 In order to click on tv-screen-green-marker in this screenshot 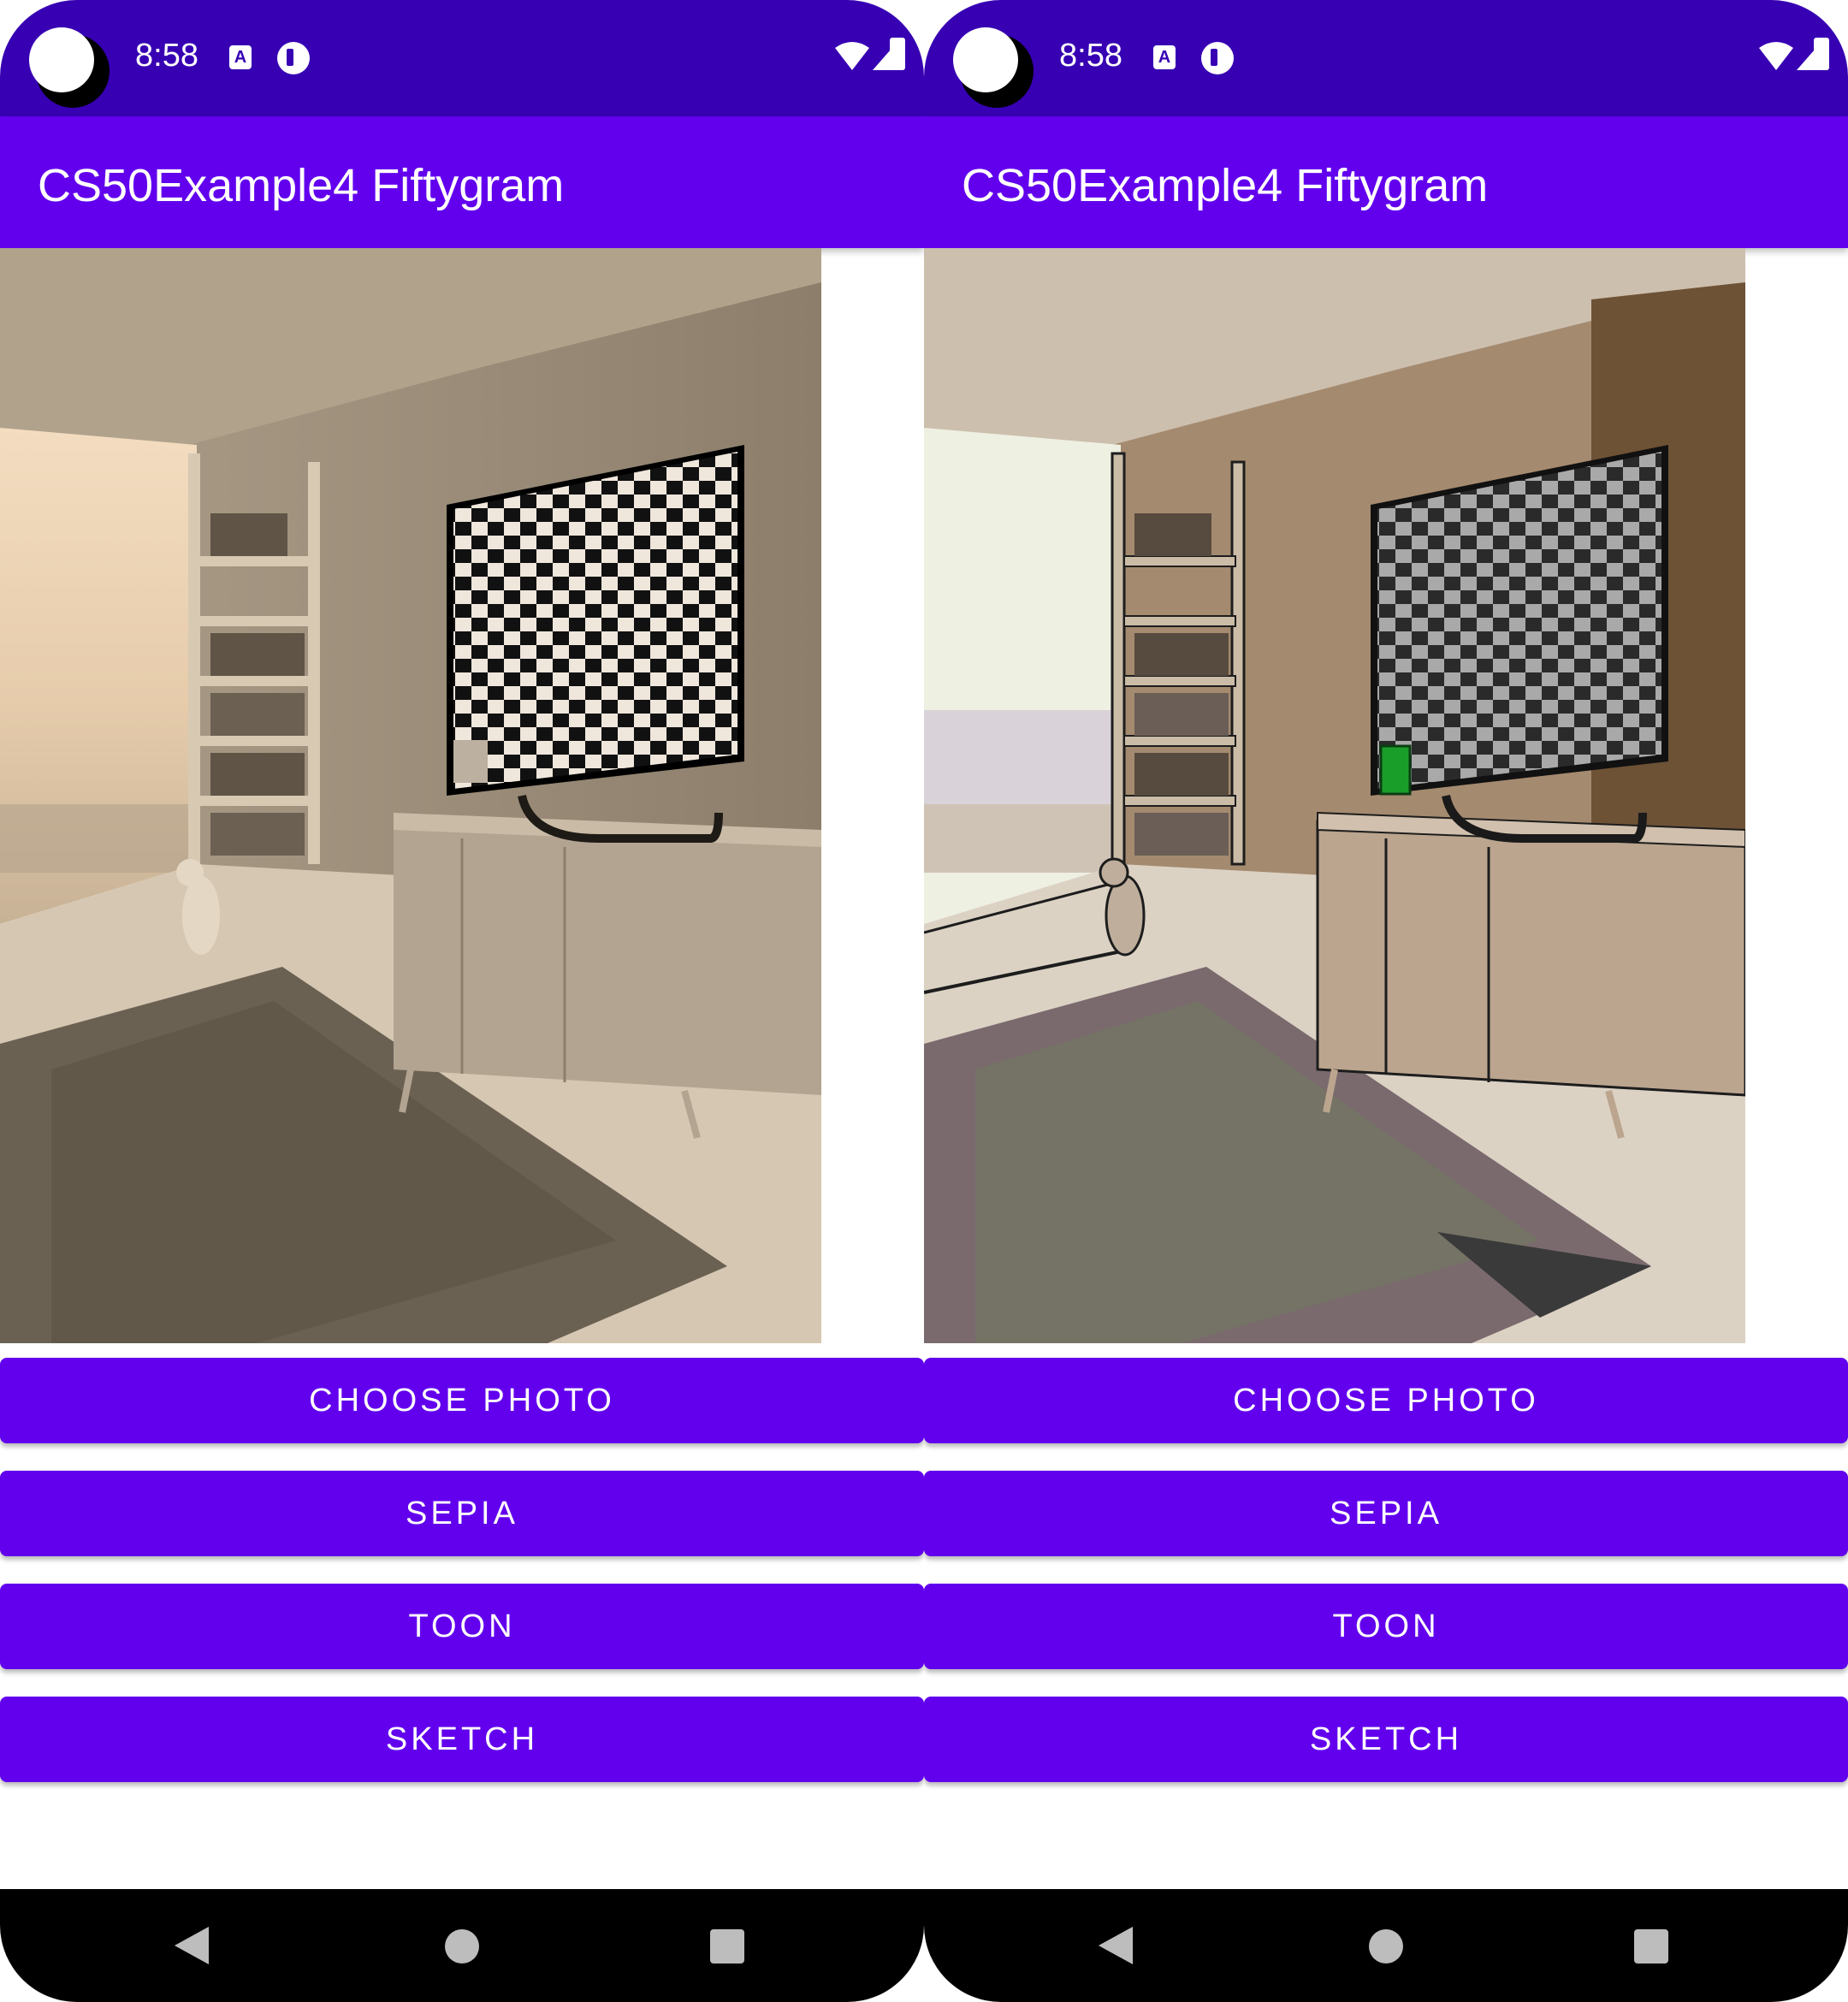, I will do `click(1395, 770)`.